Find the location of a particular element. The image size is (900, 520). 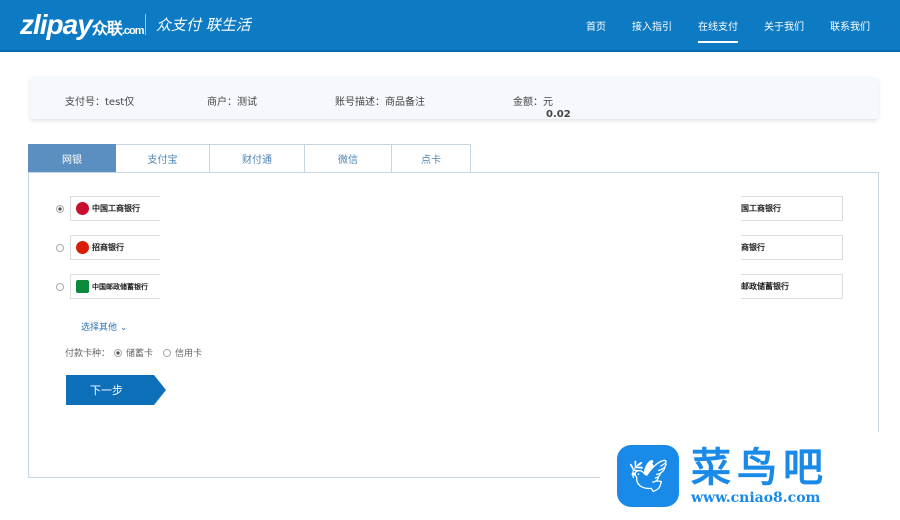

amount-value: 0.02 is located at coordinates (558, 114).